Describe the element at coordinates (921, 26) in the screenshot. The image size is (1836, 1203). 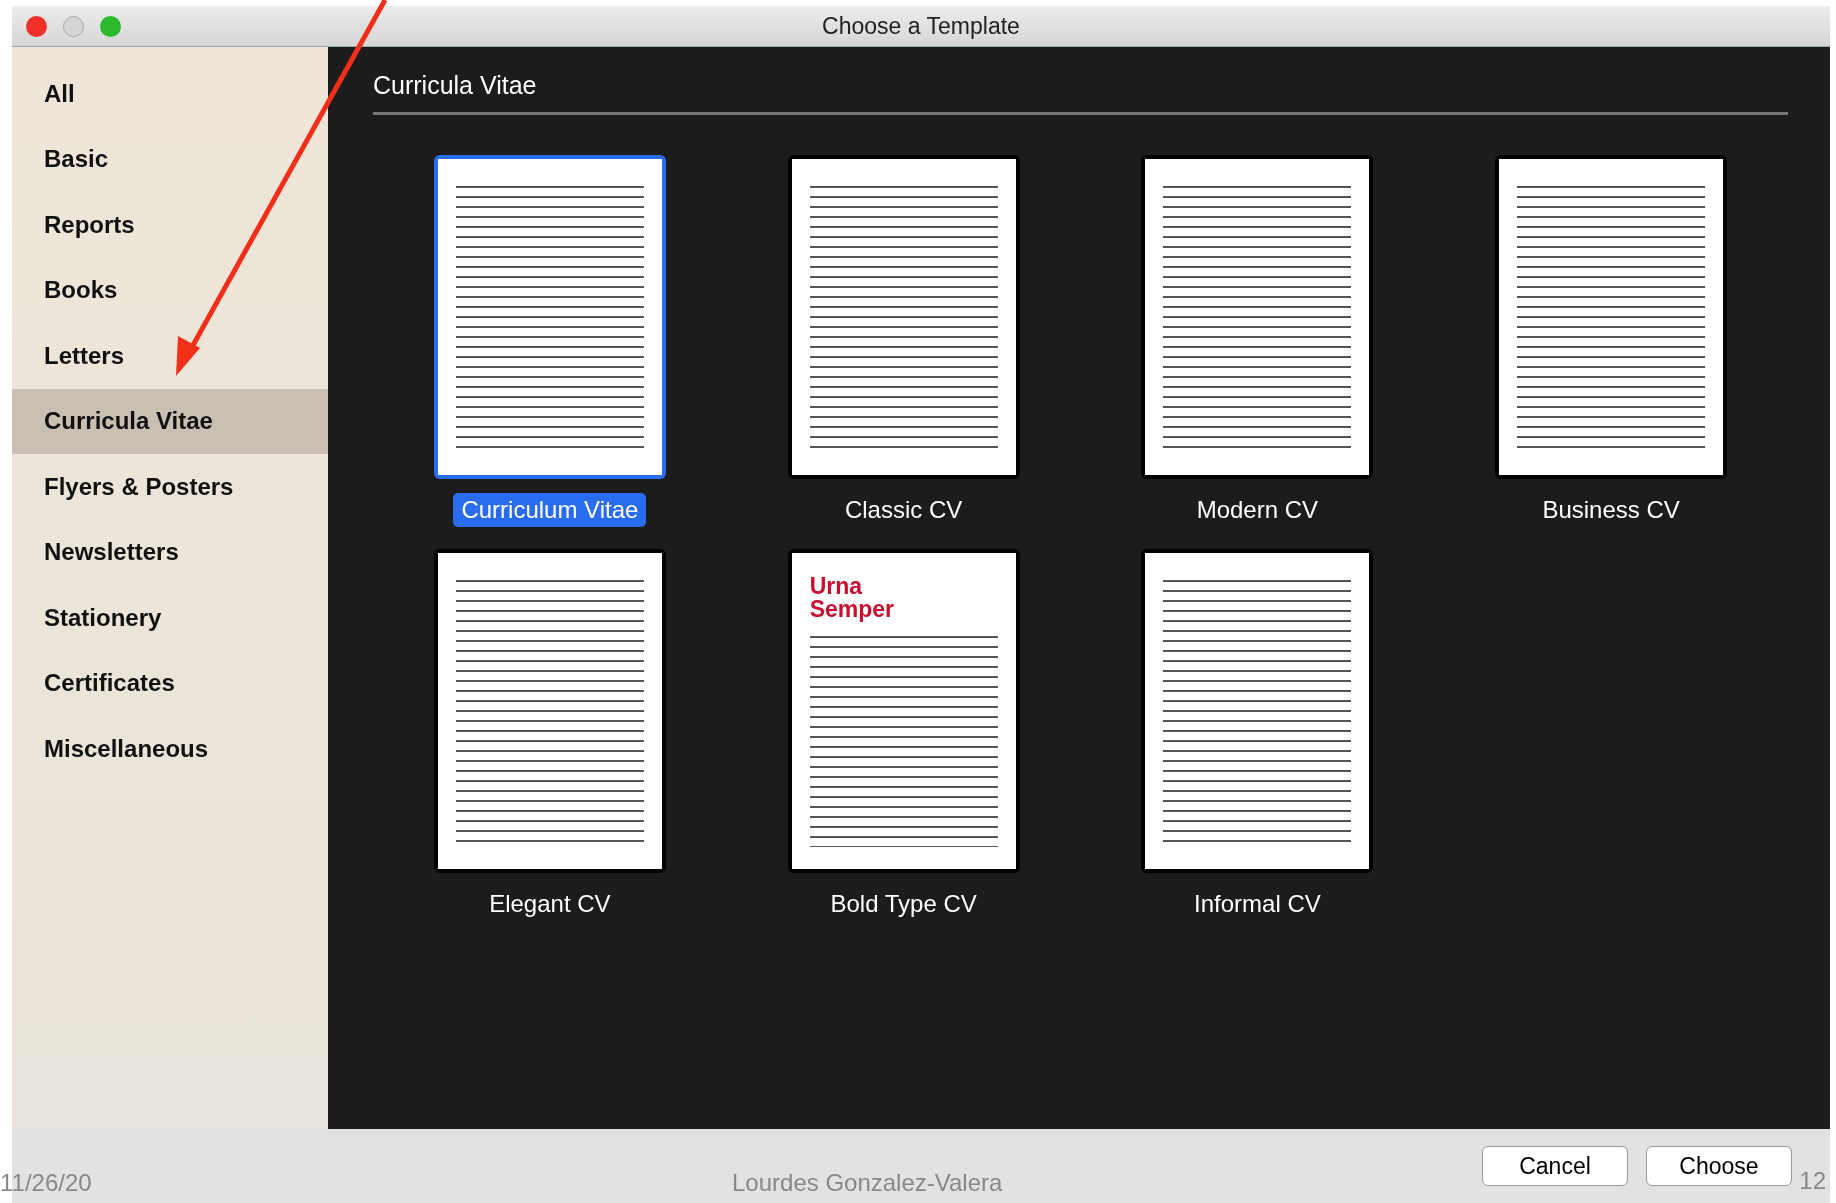
I see `window-title: Choose a Template` at that location.